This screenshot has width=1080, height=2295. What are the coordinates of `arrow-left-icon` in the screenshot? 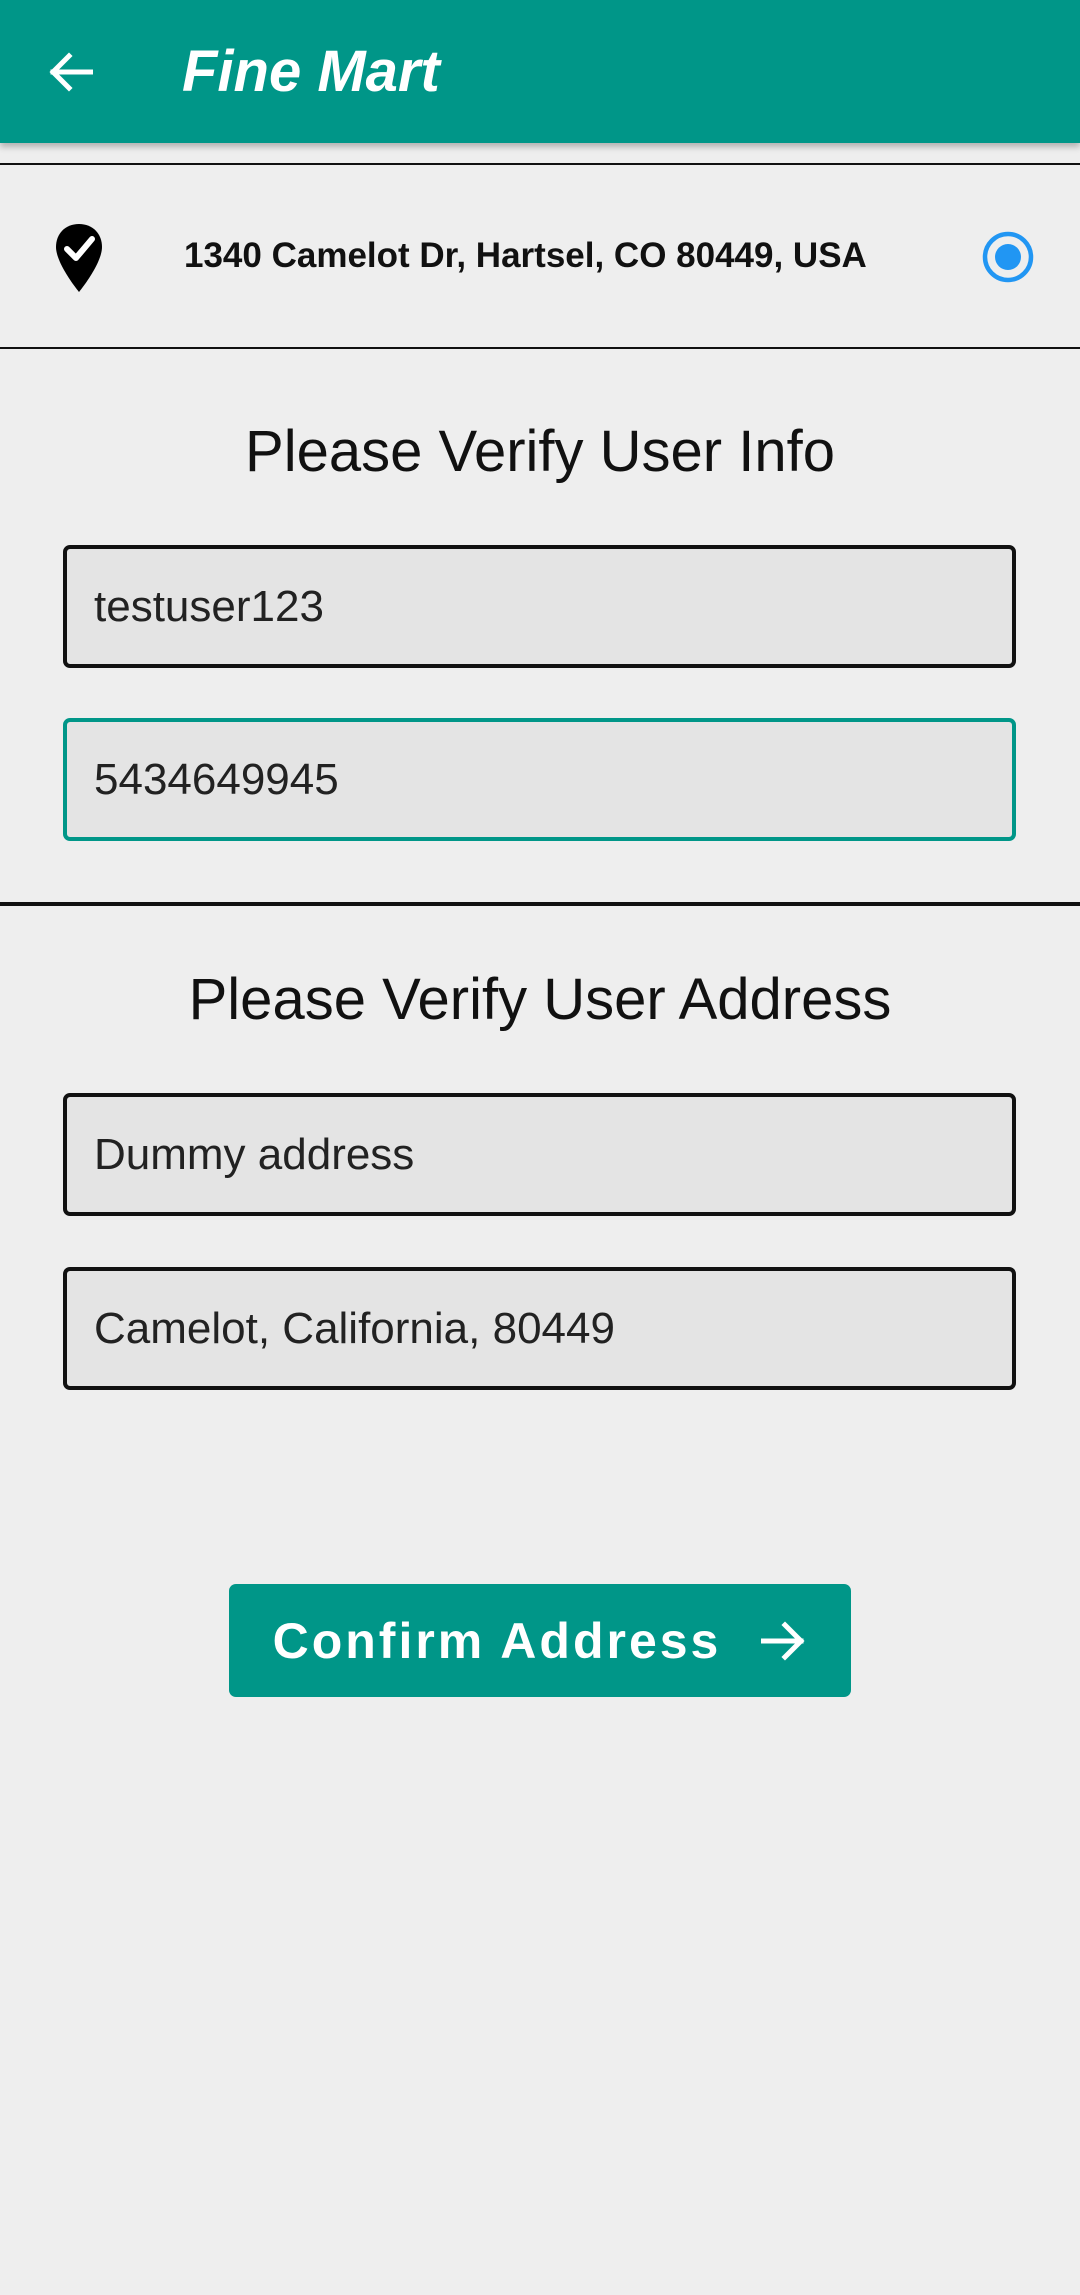 It's located at (71, 71).